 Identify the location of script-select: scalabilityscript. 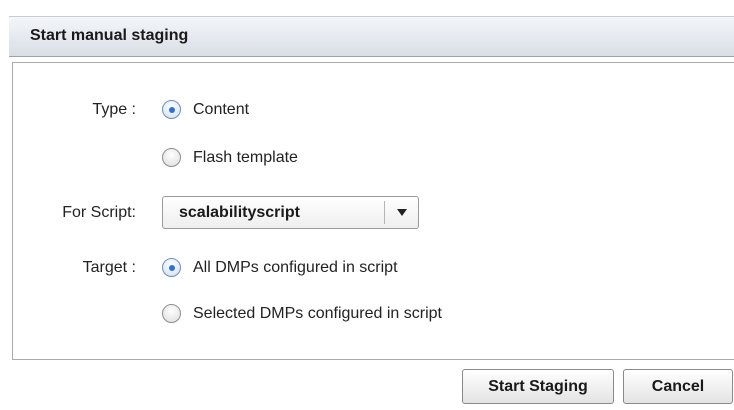
(290, 212).